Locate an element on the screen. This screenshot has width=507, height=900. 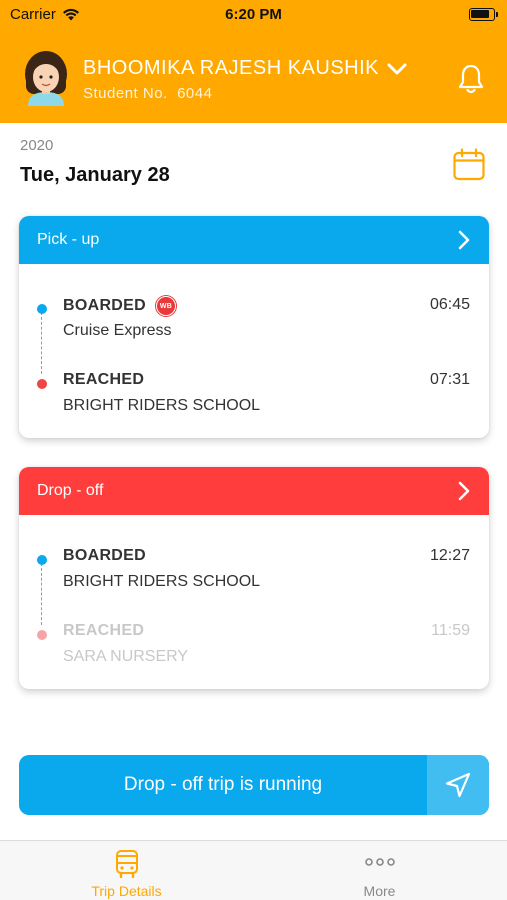
navigation-arrow-icon is located at coordinates (458, 785).